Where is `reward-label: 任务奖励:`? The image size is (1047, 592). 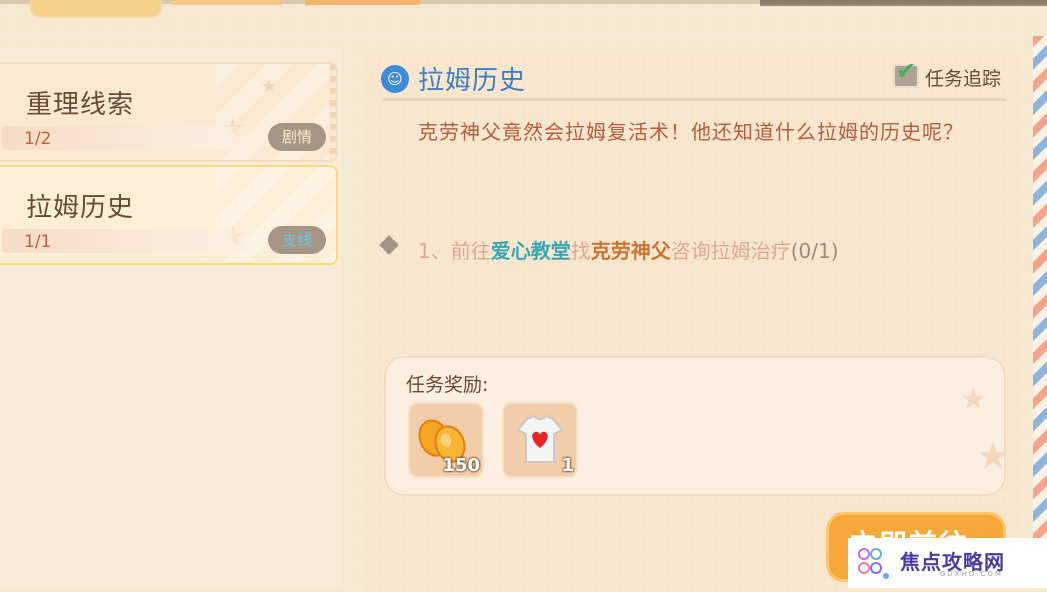
reward-label: 任务奖励: is located at coordinates (447, 385).